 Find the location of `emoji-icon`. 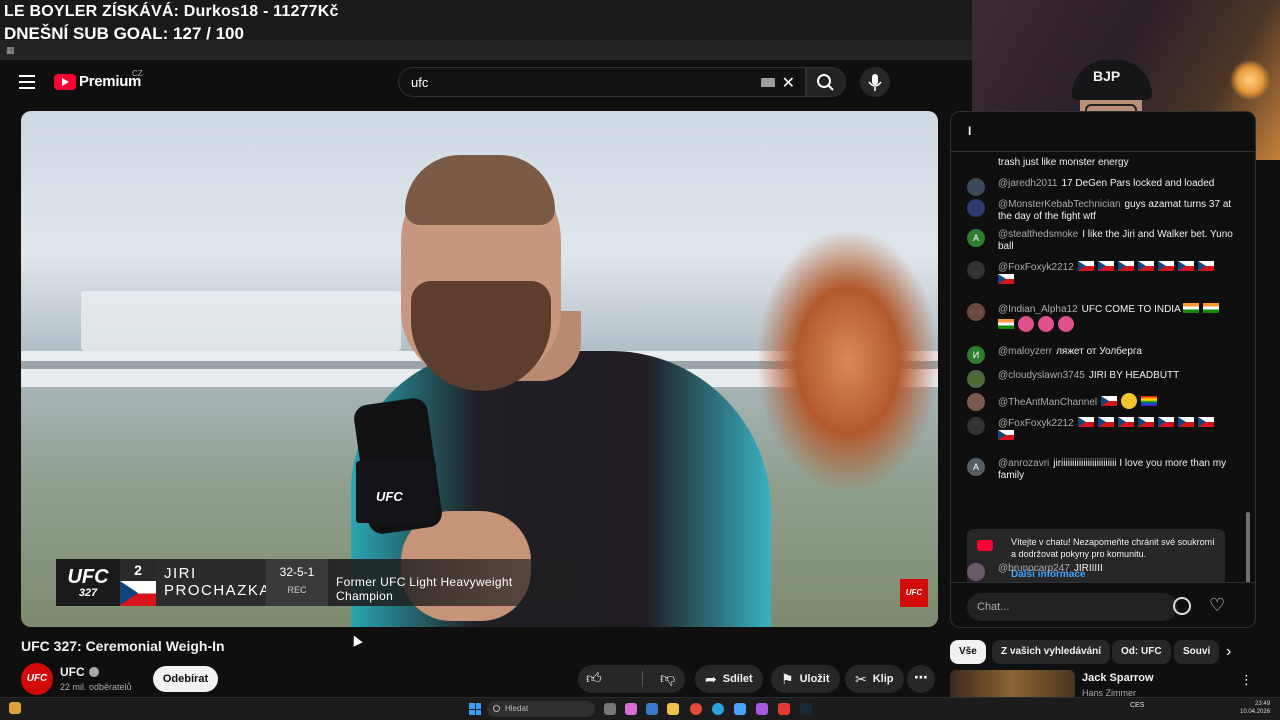

emoji-icon is located at coordinates (1182, 606).